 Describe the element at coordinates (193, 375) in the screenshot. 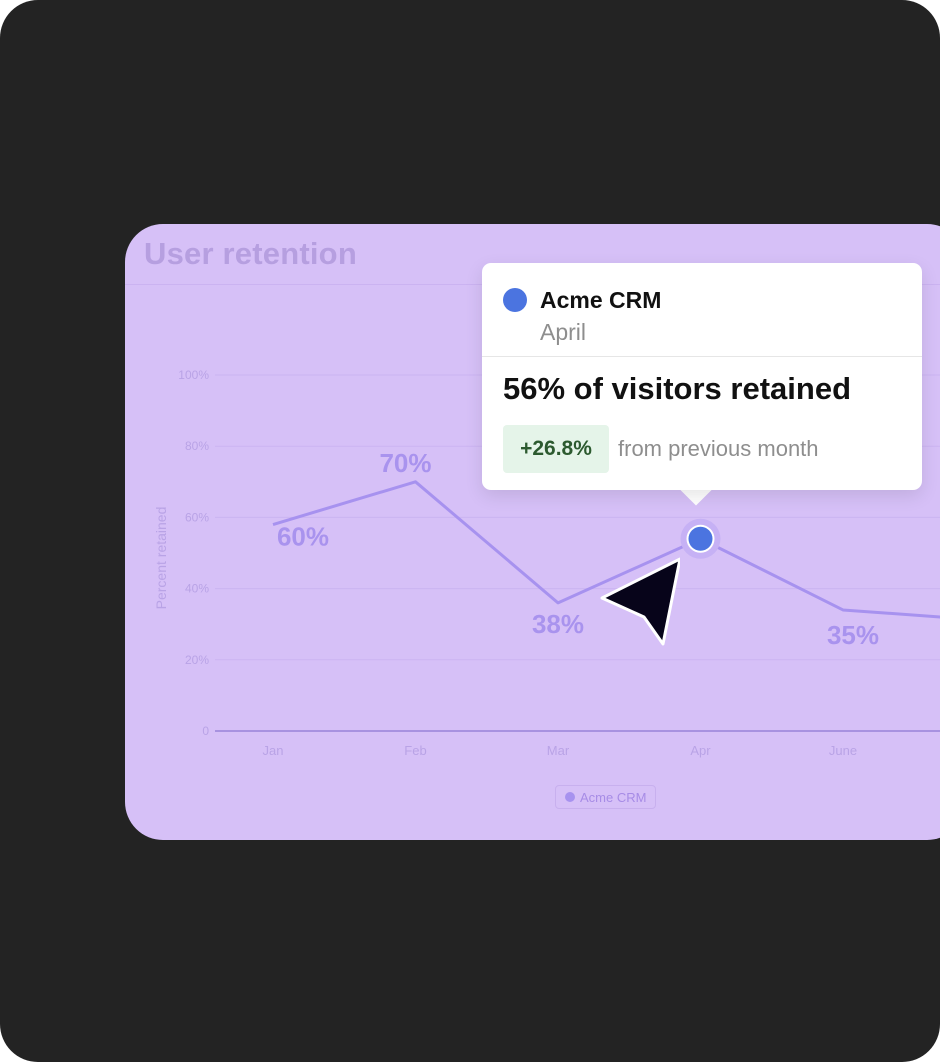

I see `y-tick-label: 100%` at that location.